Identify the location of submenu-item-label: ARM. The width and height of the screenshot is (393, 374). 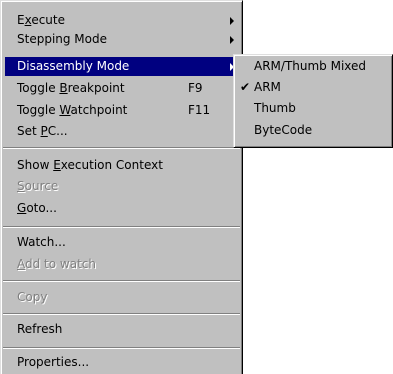
(267, 87).